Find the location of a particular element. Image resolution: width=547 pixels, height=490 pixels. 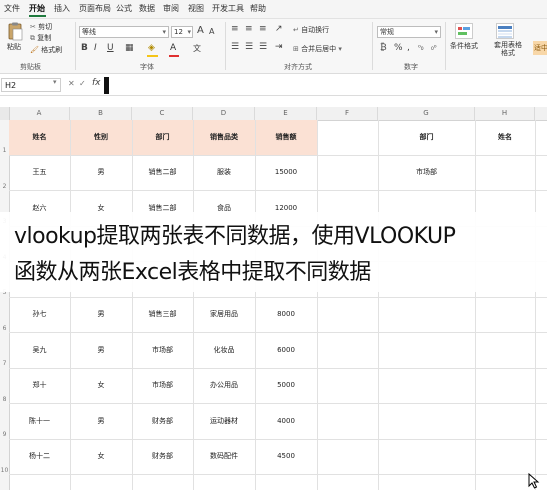

align-center-icon: ☰ is located at coordinates (249, 47).